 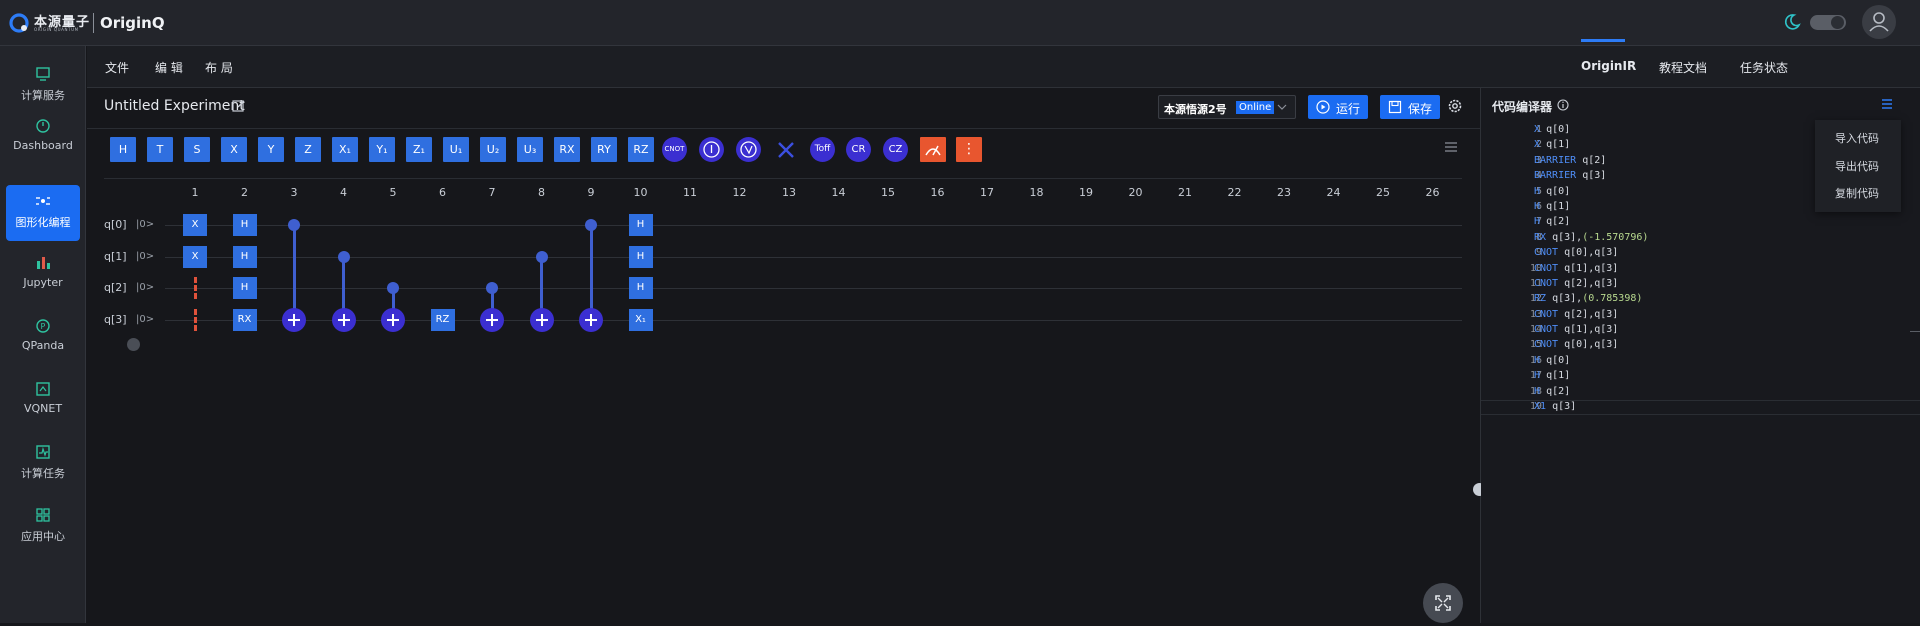 What do you see at coordinates (895, 149) in the screenshot?
I see `gate-cz: CZ` at bounding box center [895, 149].